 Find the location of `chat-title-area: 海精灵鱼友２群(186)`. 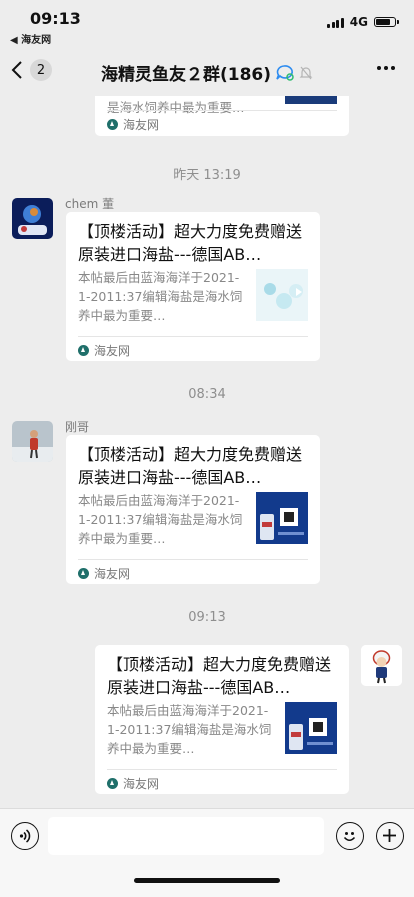

chat-title-area: 海精灵鱼友２群(186) is located at coordinates (207, 72).